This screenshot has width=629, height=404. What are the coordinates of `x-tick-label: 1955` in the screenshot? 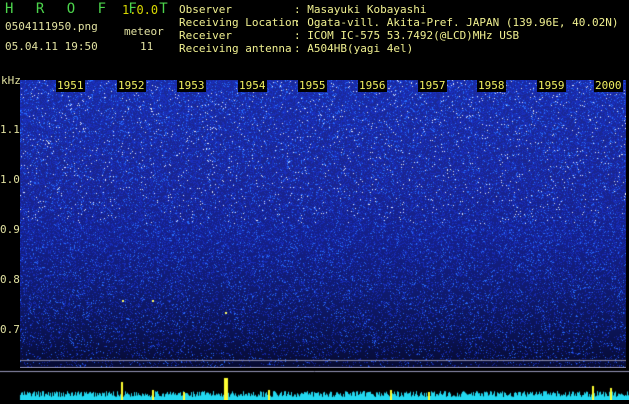 It's located at (312, 85).